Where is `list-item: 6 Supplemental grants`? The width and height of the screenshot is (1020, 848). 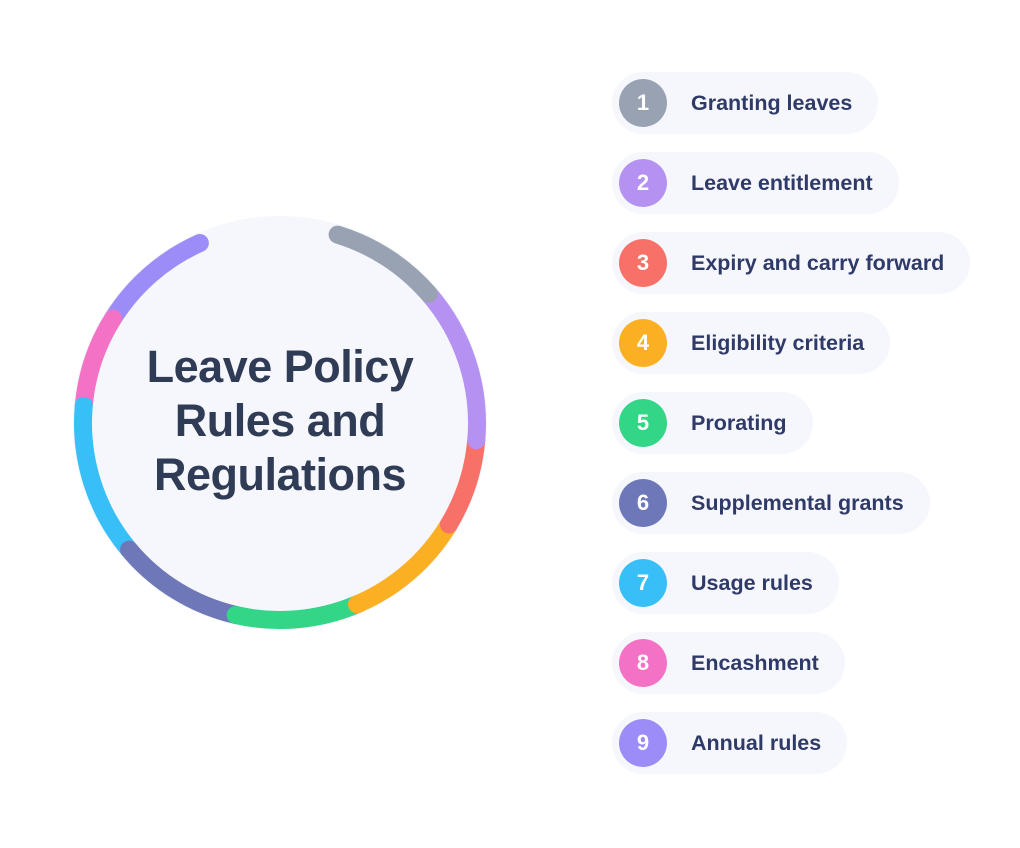
list-item: 6 Supplemental grants is located at coordinates (771, 503).